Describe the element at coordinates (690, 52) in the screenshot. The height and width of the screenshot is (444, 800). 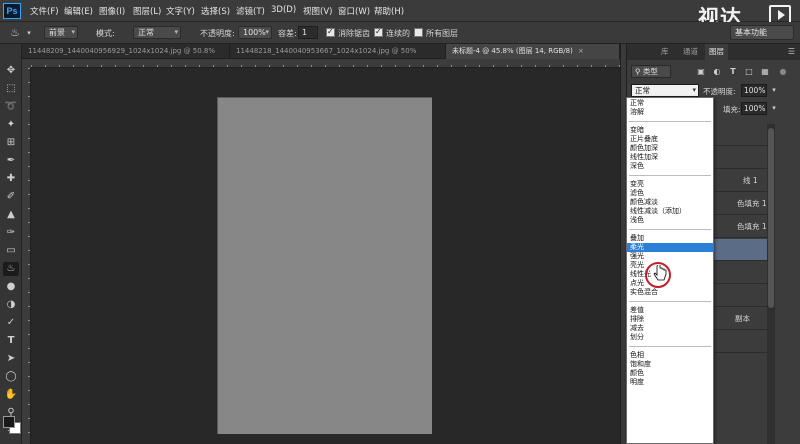
I see `tab-channels: 通道` at that location.